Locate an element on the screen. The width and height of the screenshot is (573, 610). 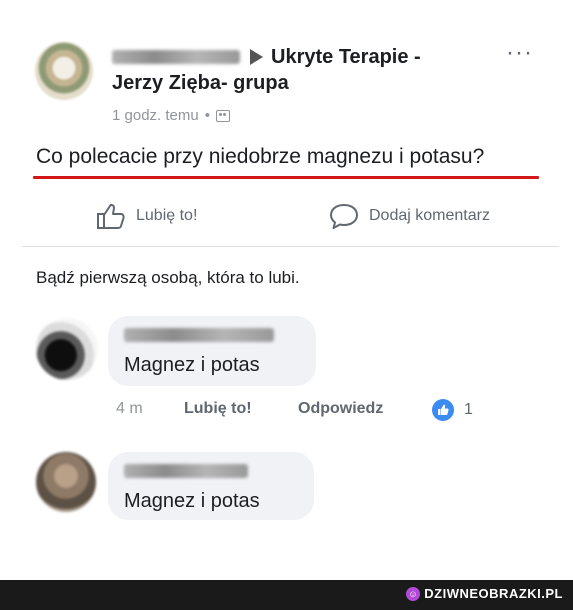
comment-button-label: Dodaj komentarz is located at coordinates (429, 215).